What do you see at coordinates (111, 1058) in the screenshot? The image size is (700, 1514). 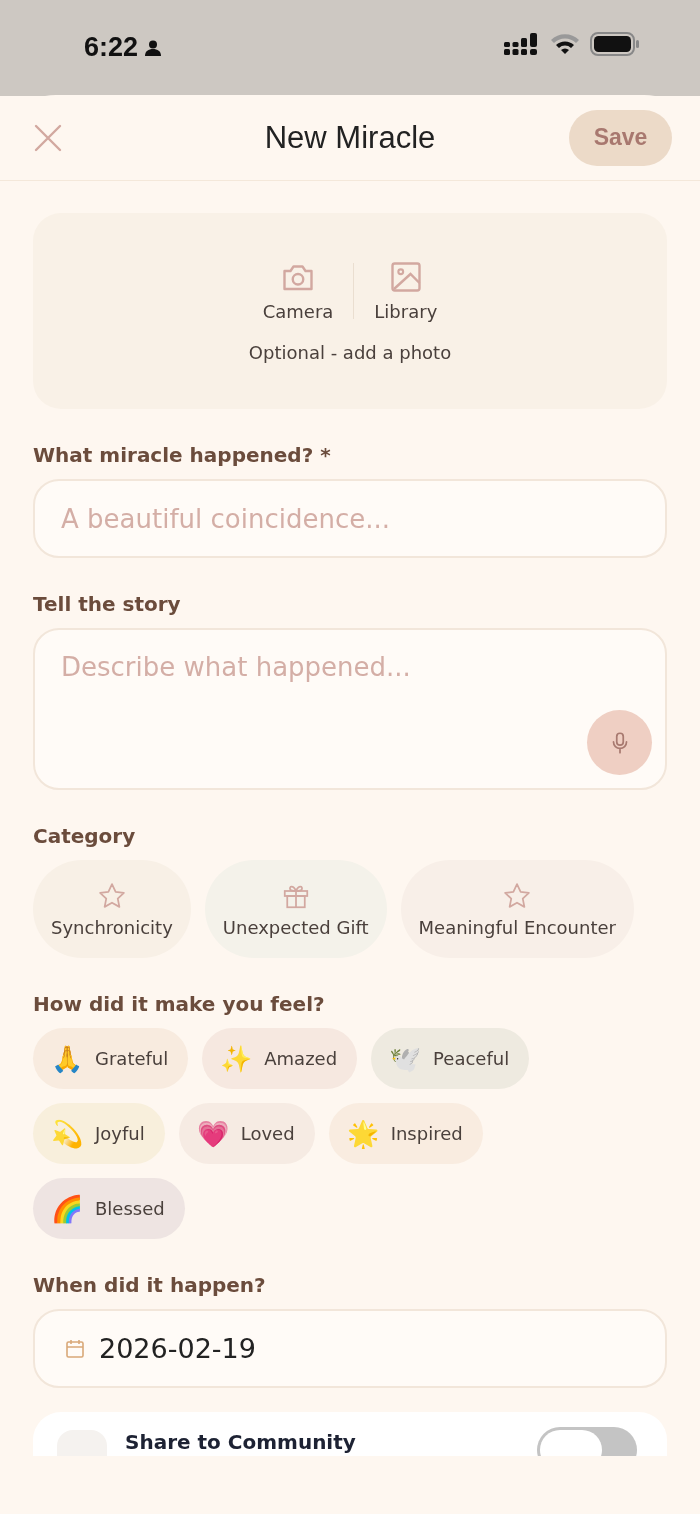 I see `feeling-chip: 🙏 Grateful` at bounding box center [111, 1058].